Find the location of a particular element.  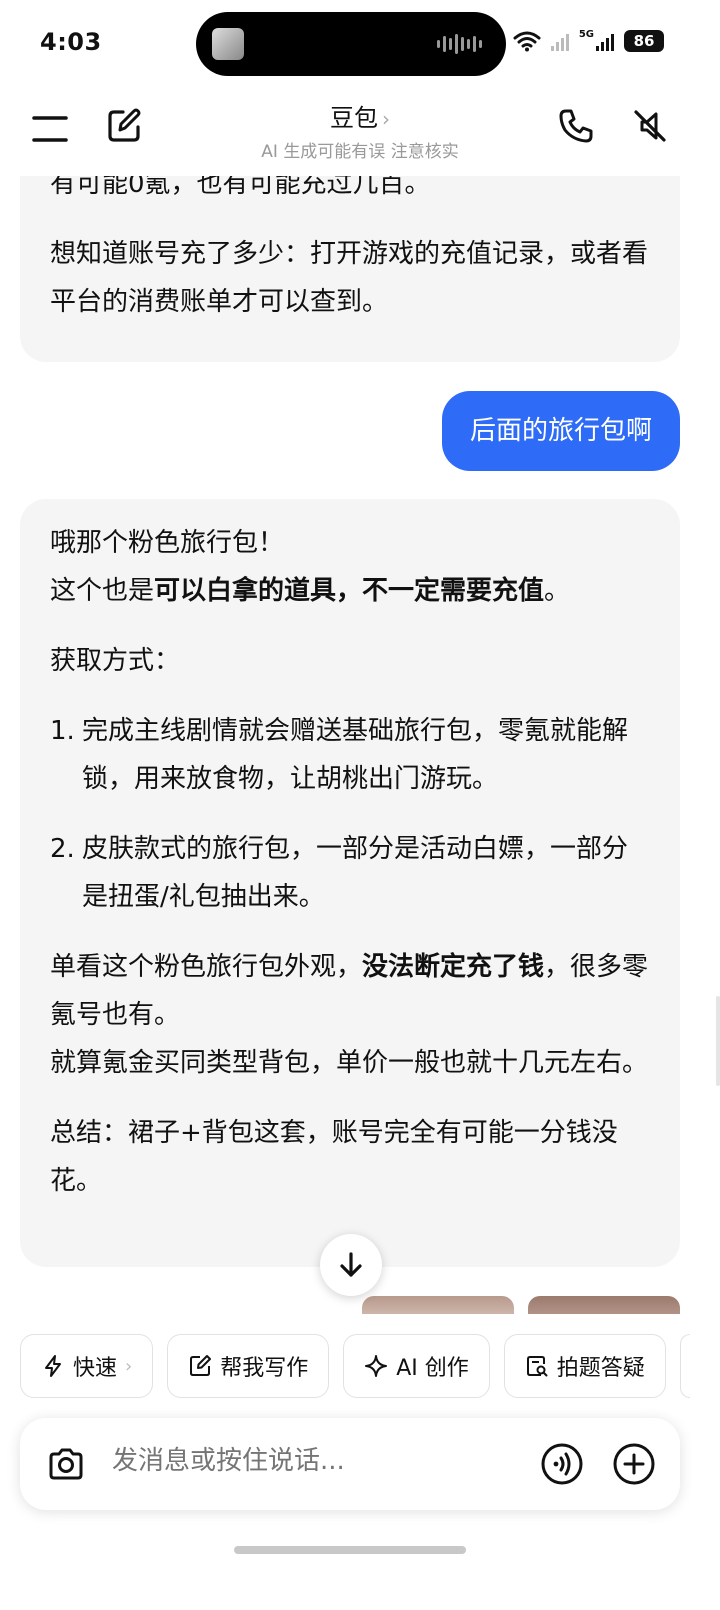

message-paragraph: 总结：裙子+背包这套，账号完全有可能一分钱没花。 is located at coordinates (334, 1157).